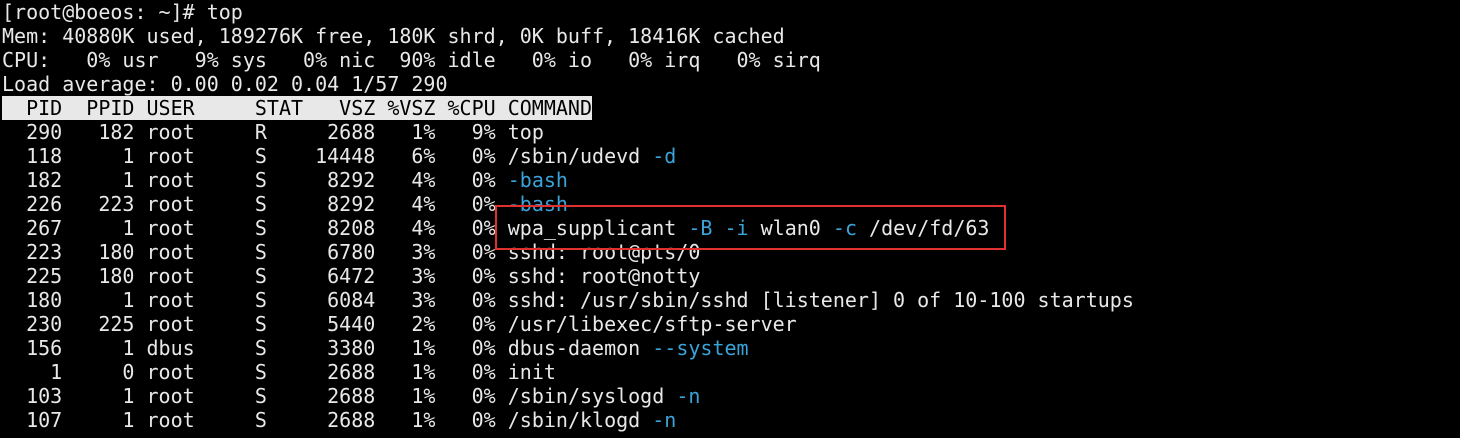 The width and height of the screenshot is (1460, 438). Describe the element at coordinates (531, 372) in the screenshot. I see `process-command: init` at that location.